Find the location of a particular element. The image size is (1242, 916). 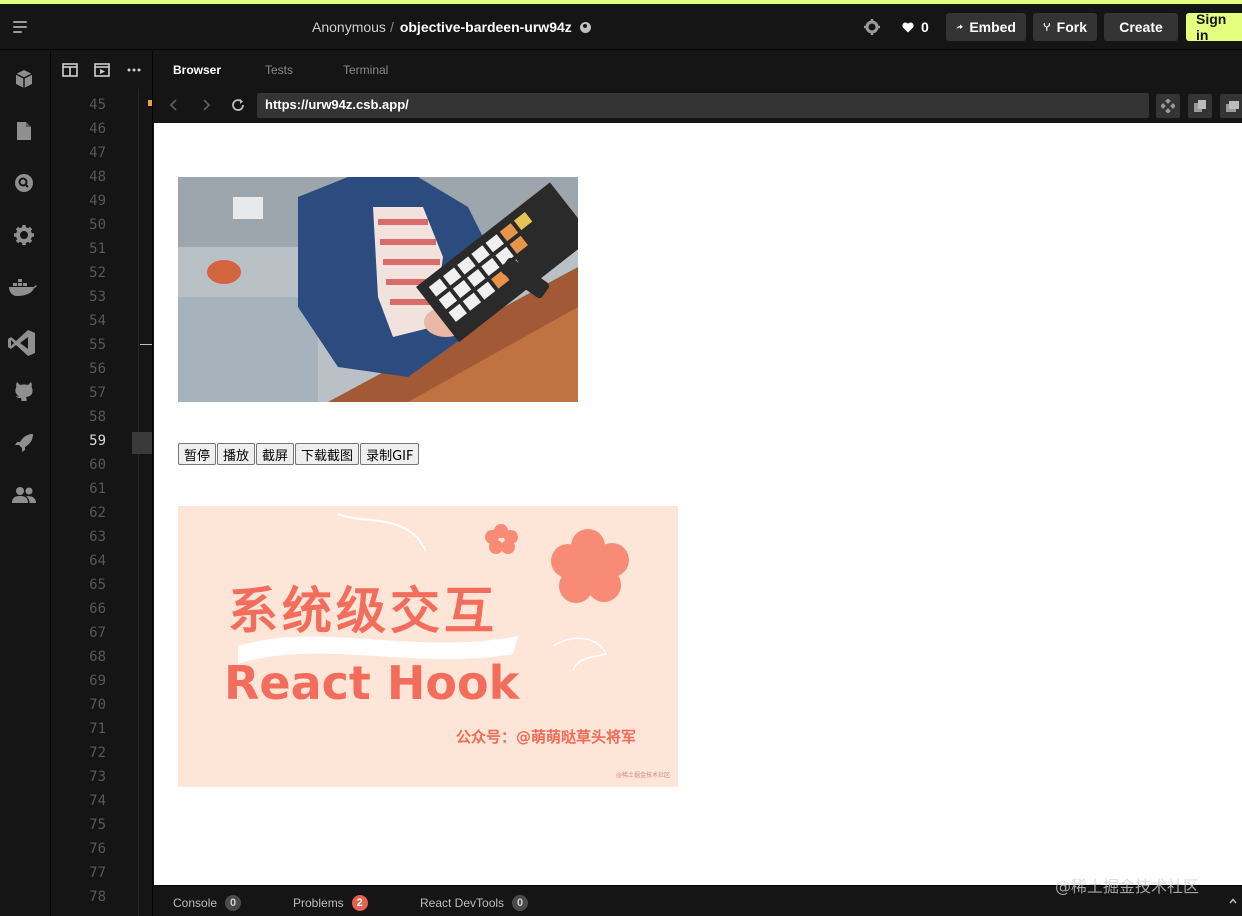

fork-icon is located at coordinates (1046, 27).